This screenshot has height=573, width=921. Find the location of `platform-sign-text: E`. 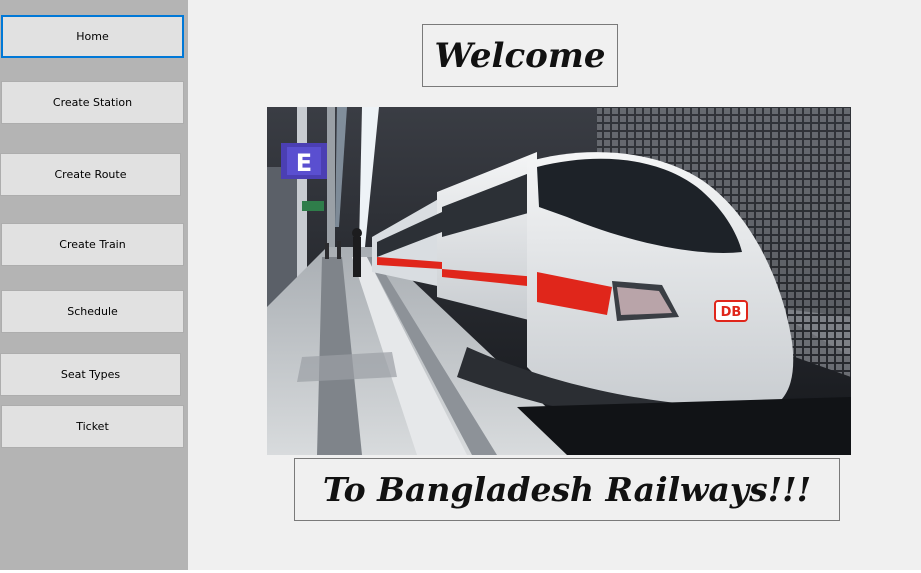

platform-sign-text: E is located at coordinates (304, 163).